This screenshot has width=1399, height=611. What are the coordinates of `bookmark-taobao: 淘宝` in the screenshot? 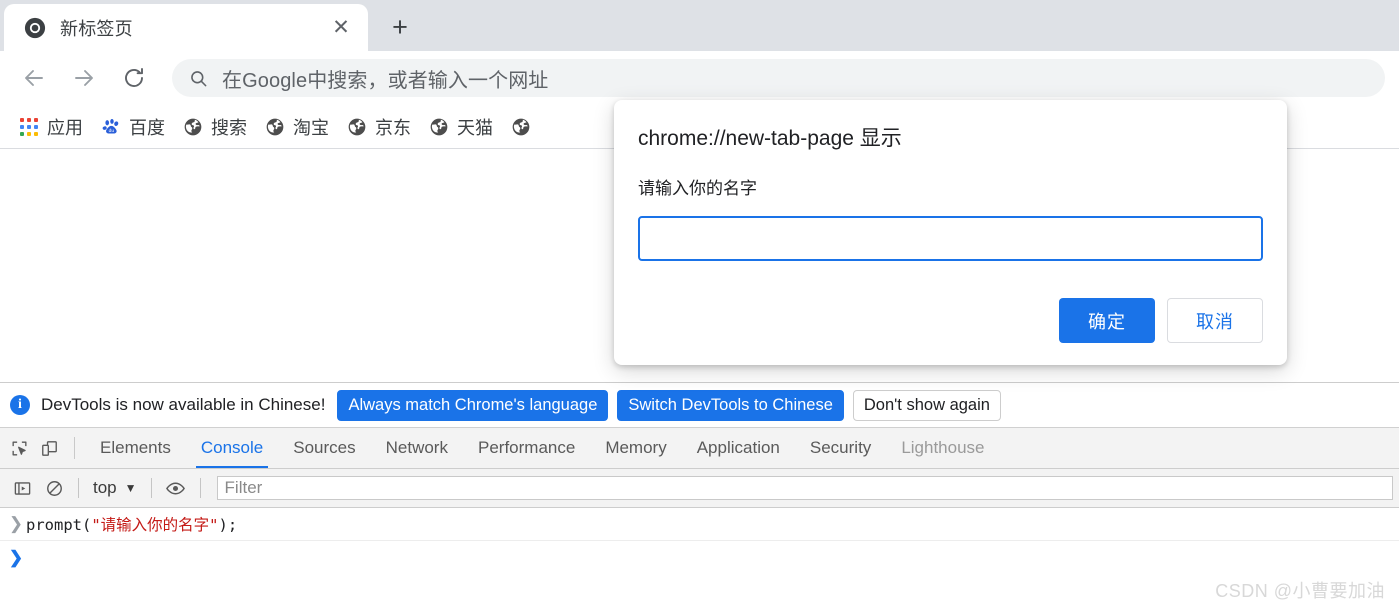 It's located at (297, 127).